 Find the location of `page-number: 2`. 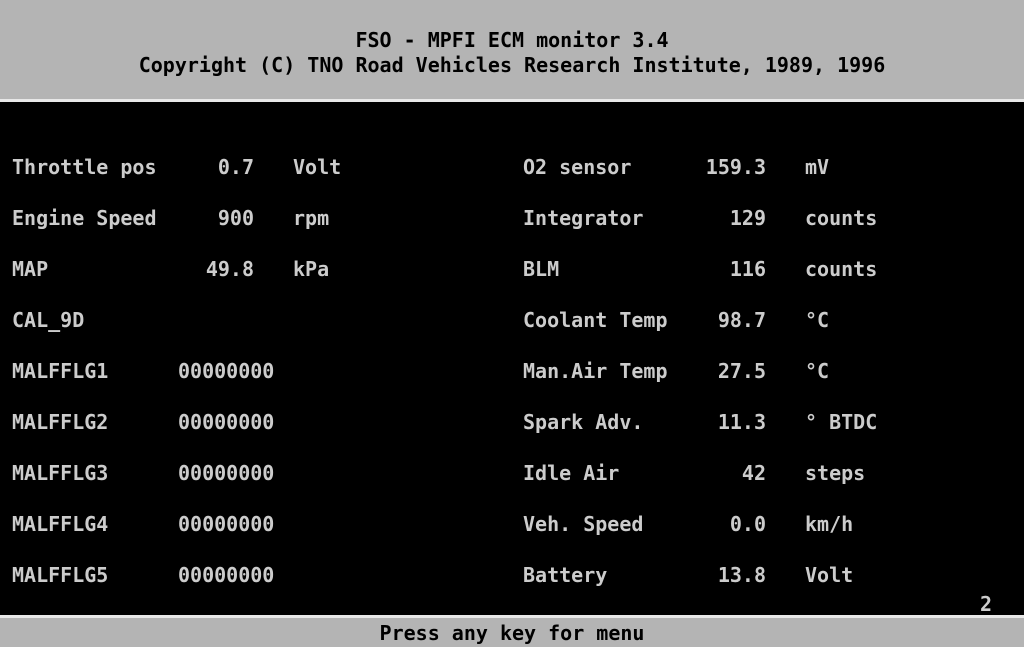

page-number: 2 is located at coordinates (986, 604).